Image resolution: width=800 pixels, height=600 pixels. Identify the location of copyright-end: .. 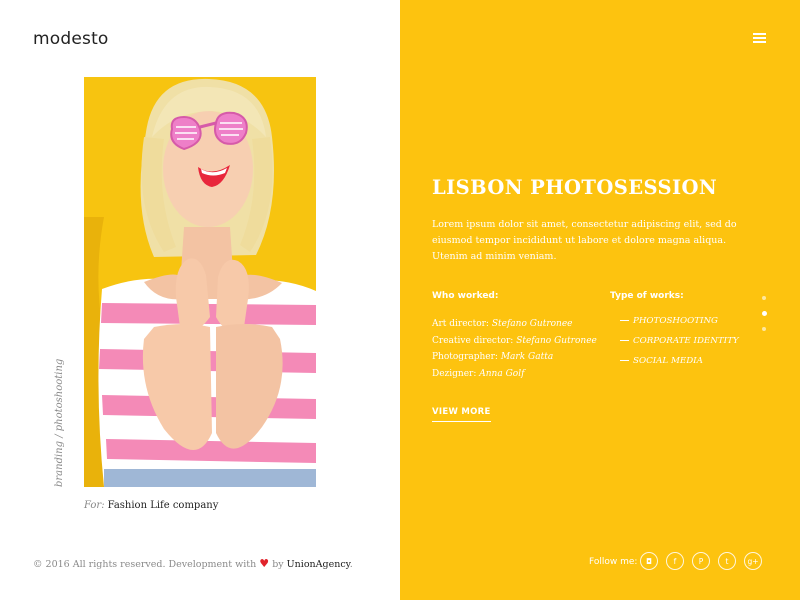
(351, 564).